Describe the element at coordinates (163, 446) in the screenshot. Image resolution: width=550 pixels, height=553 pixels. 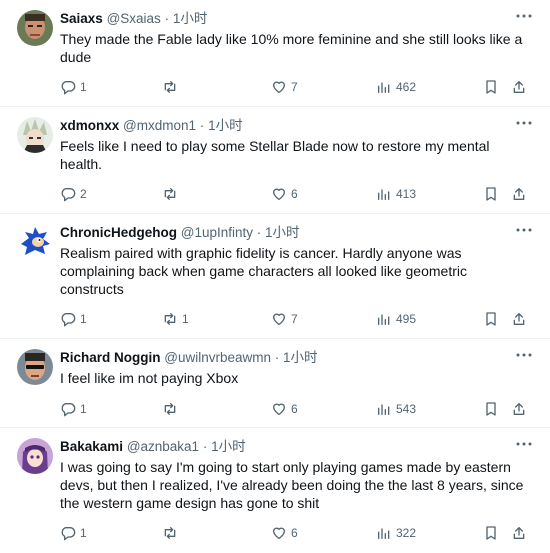
I see `user-handle: @aznbaka1` at that location.